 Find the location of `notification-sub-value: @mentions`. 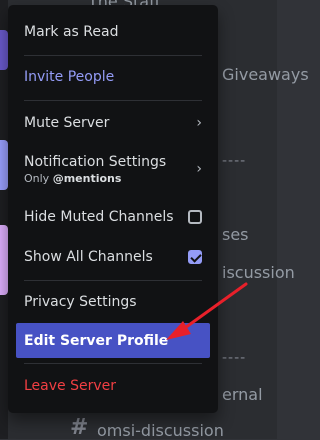

notification-sub-value: @mentions is located at coordinates (87, 178).